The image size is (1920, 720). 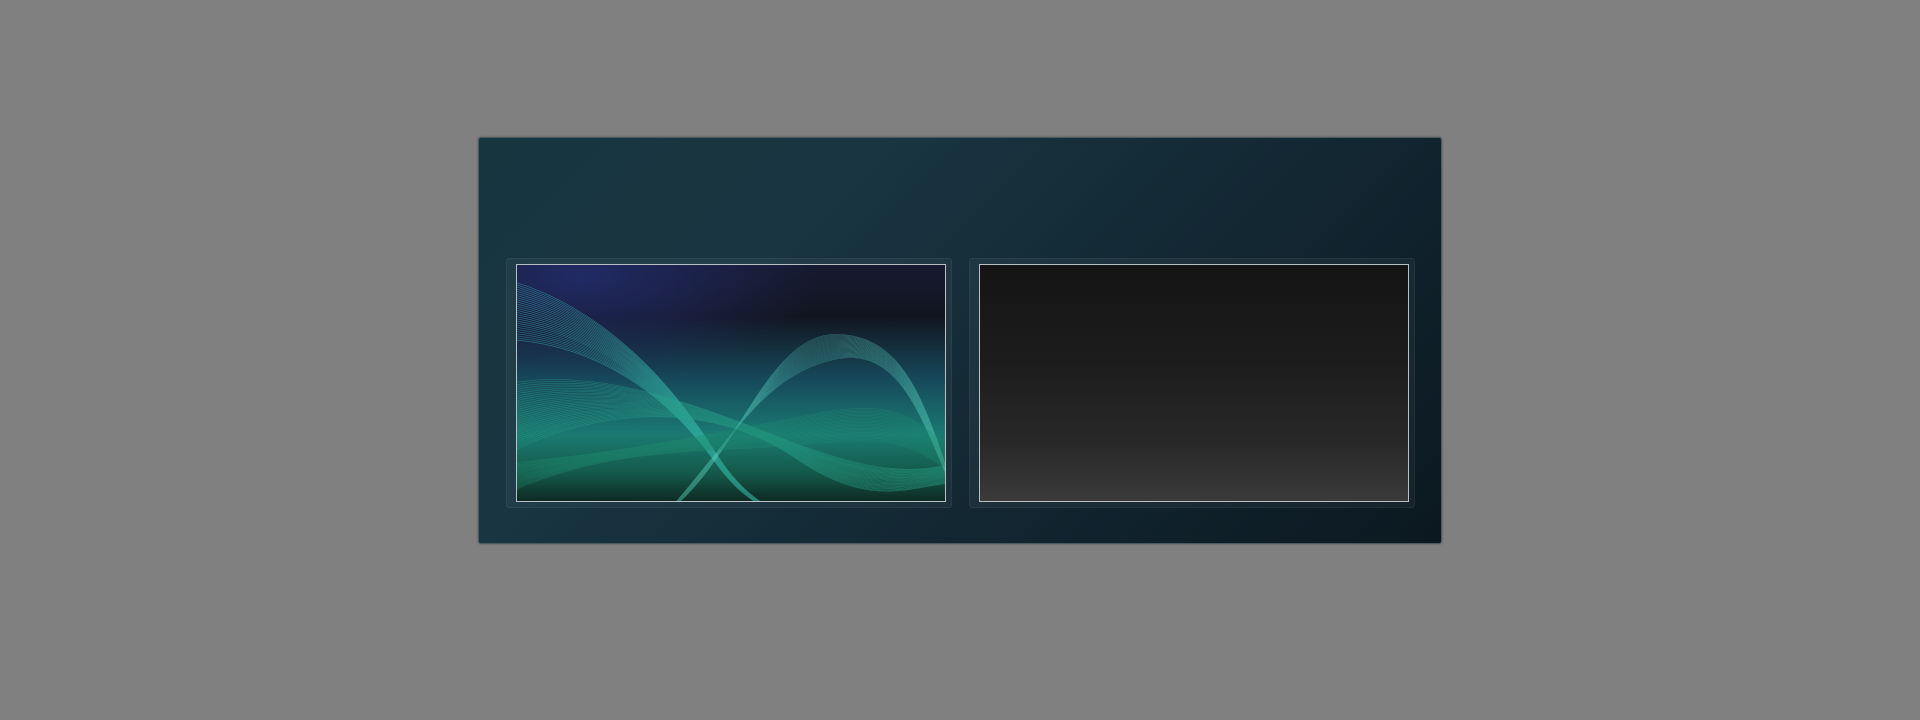 I want to click on workspace-1-wallpaper-preview, so click(x=731, y=383).